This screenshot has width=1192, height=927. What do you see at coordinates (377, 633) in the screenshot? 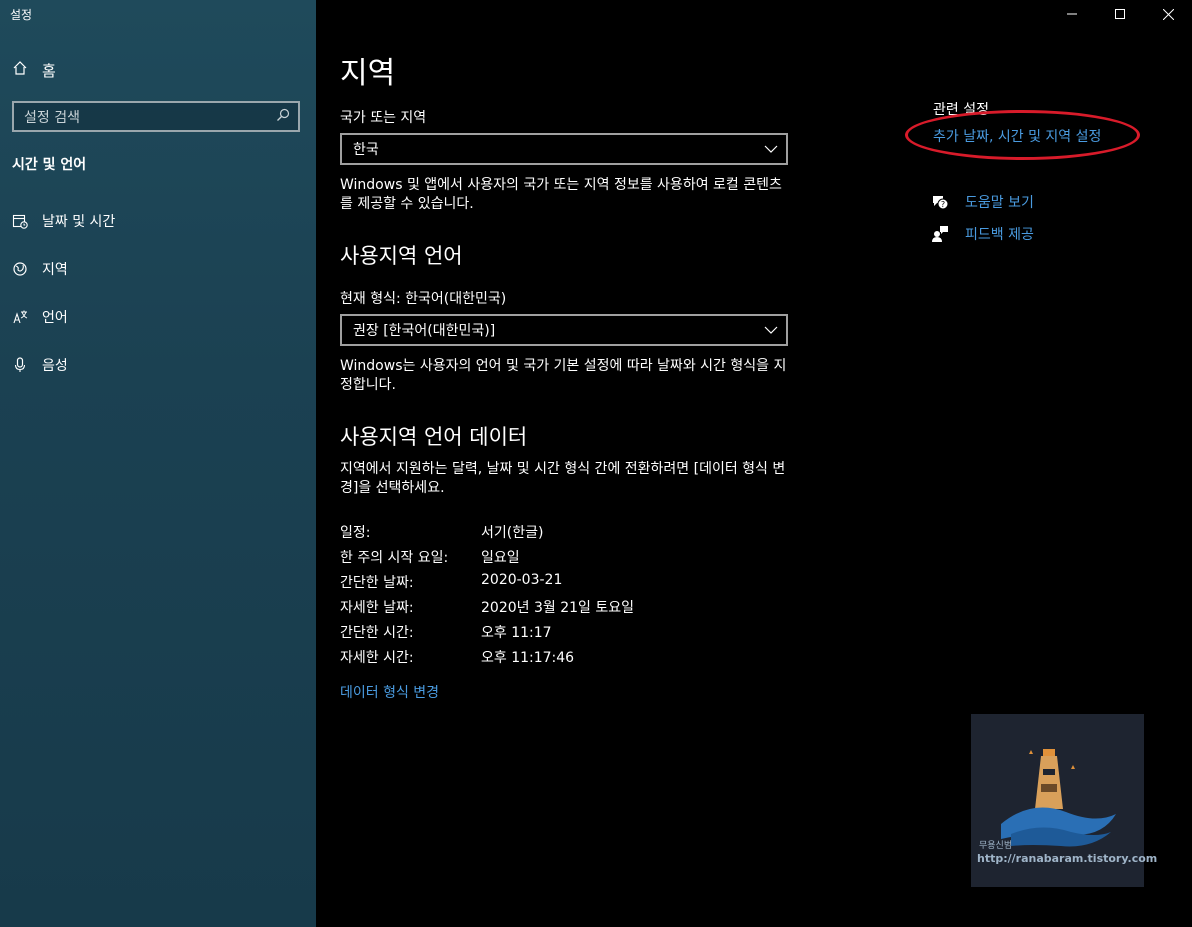
I see `format-row-key: 간단한 시간:` at bounding box center [377, 633].